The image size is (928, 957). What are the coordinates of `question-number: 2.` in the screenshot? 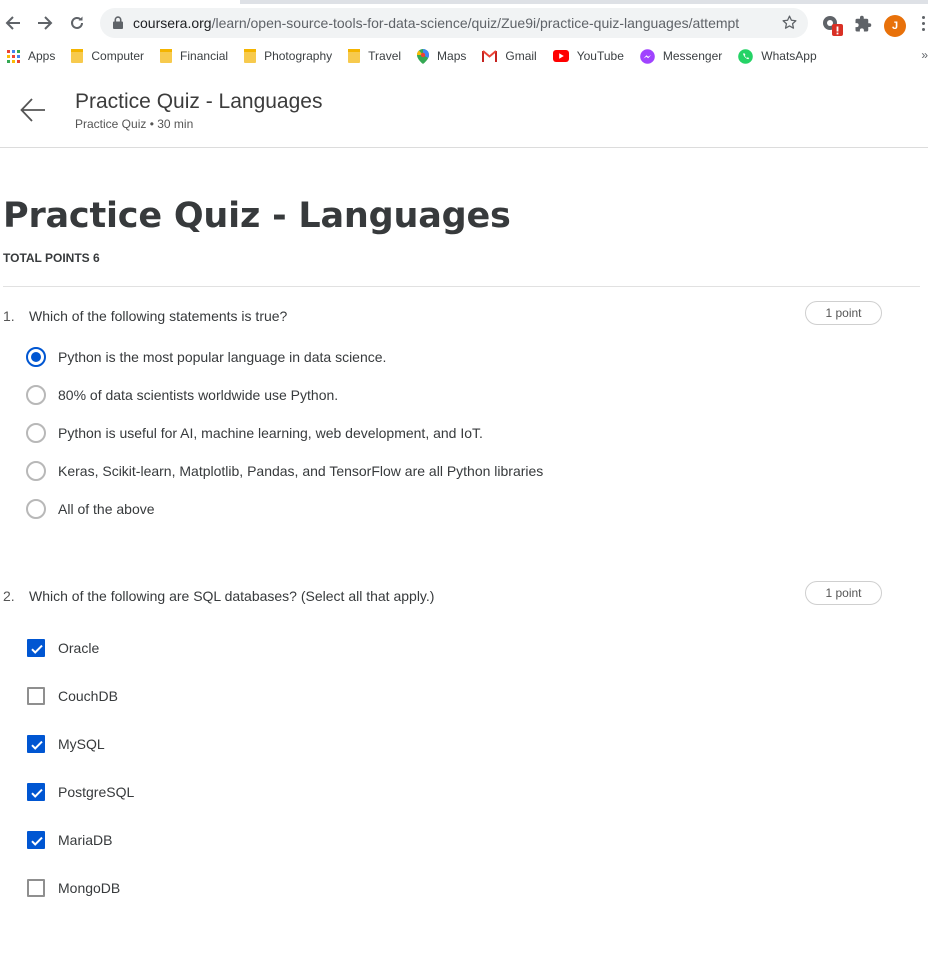 It's located at (9, 596).